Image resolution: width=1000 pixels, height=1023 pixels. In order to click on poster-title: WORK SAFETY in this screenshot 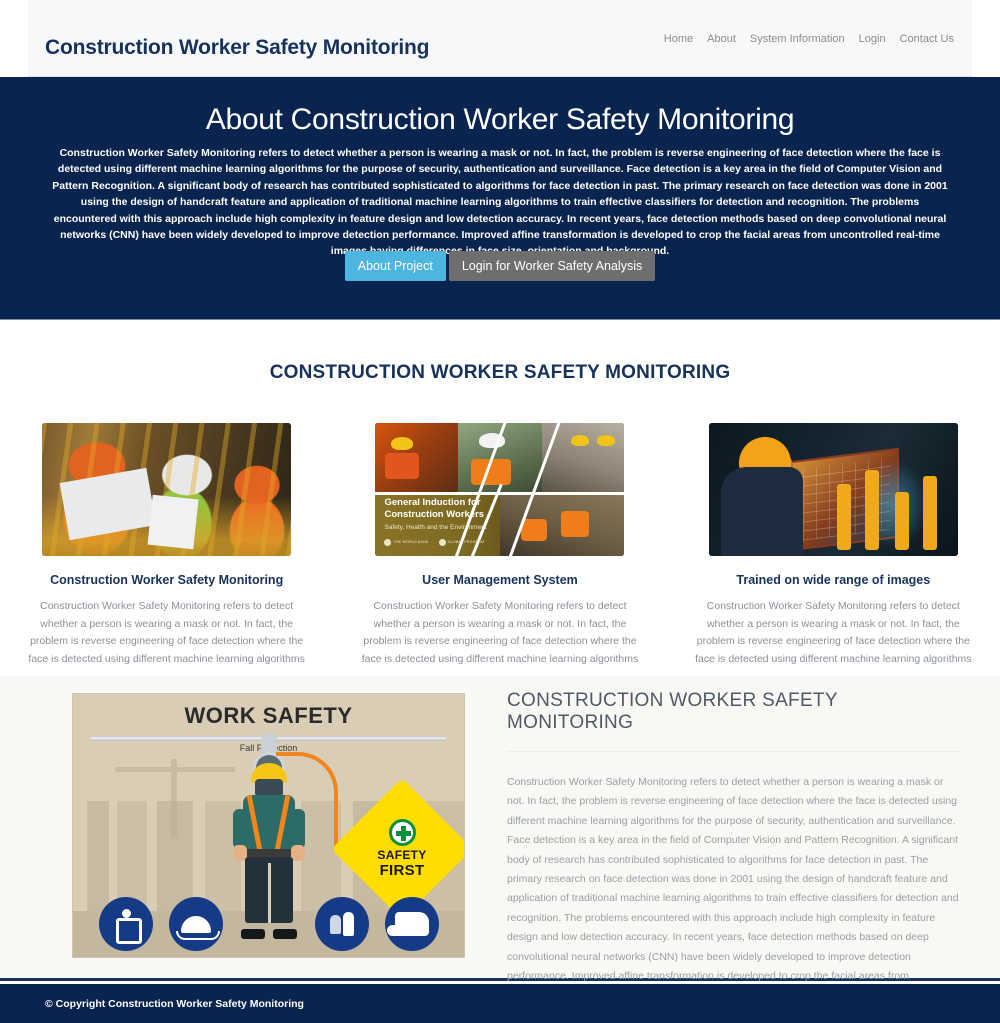, I will do `click(268, 715)`.